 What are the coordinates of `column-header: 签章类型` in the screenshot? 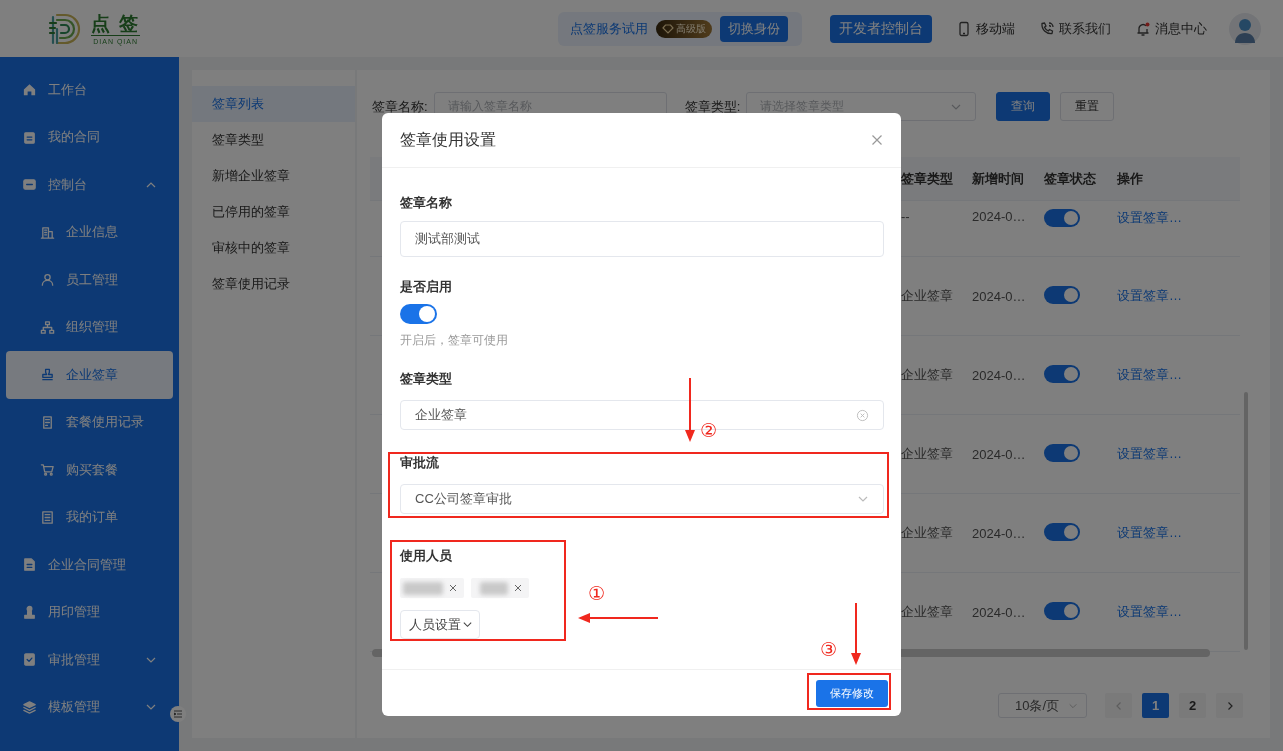 It's located at (927, 178).